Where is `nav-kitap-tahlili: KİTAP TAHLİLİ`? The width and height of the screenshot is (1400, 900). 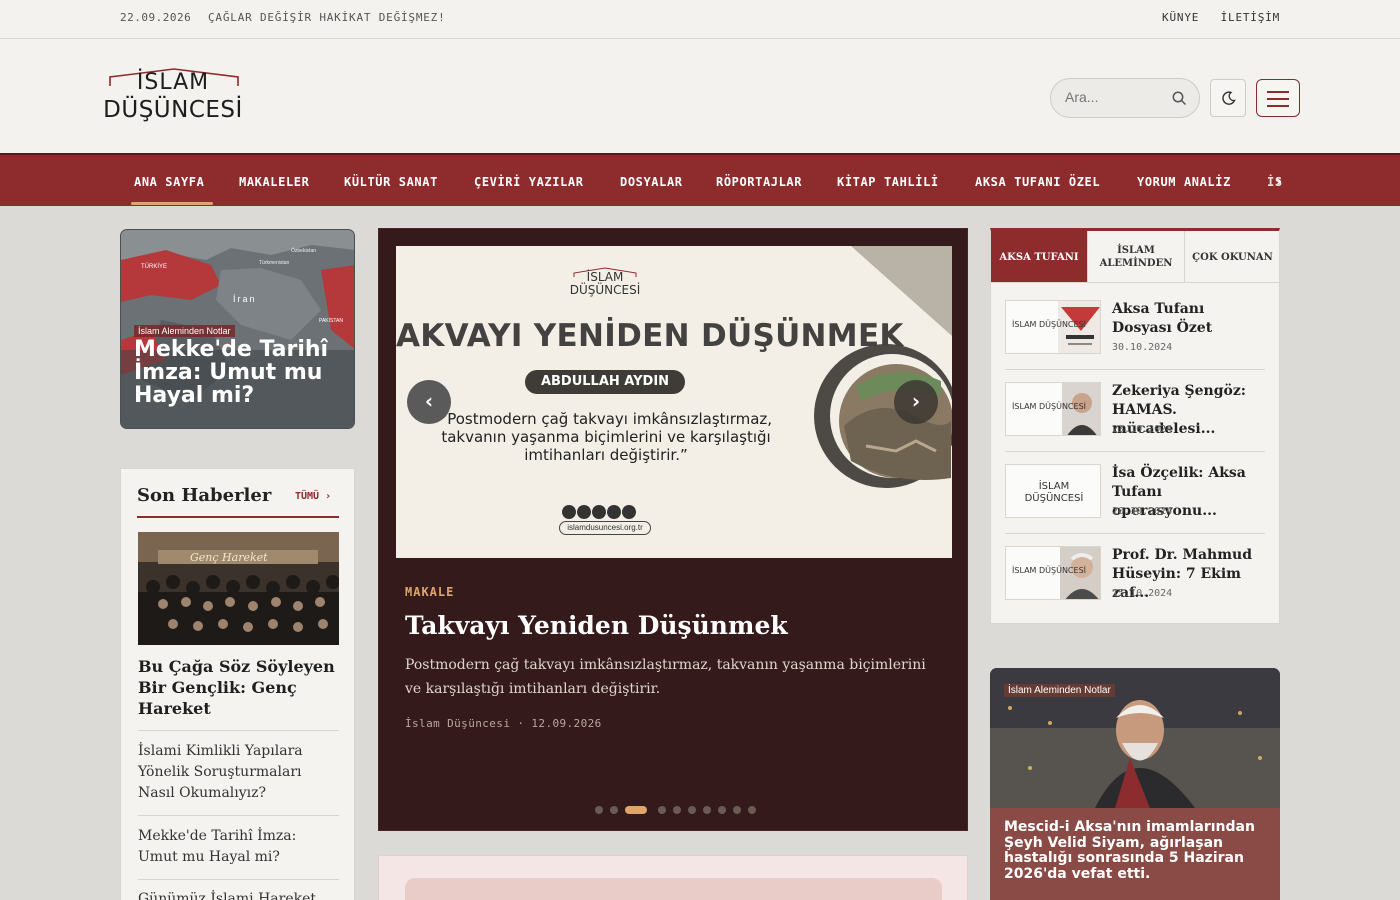 nav-kitap-tahlili: KİTAP TAHLİLİ is located at coordinates (888, 182).